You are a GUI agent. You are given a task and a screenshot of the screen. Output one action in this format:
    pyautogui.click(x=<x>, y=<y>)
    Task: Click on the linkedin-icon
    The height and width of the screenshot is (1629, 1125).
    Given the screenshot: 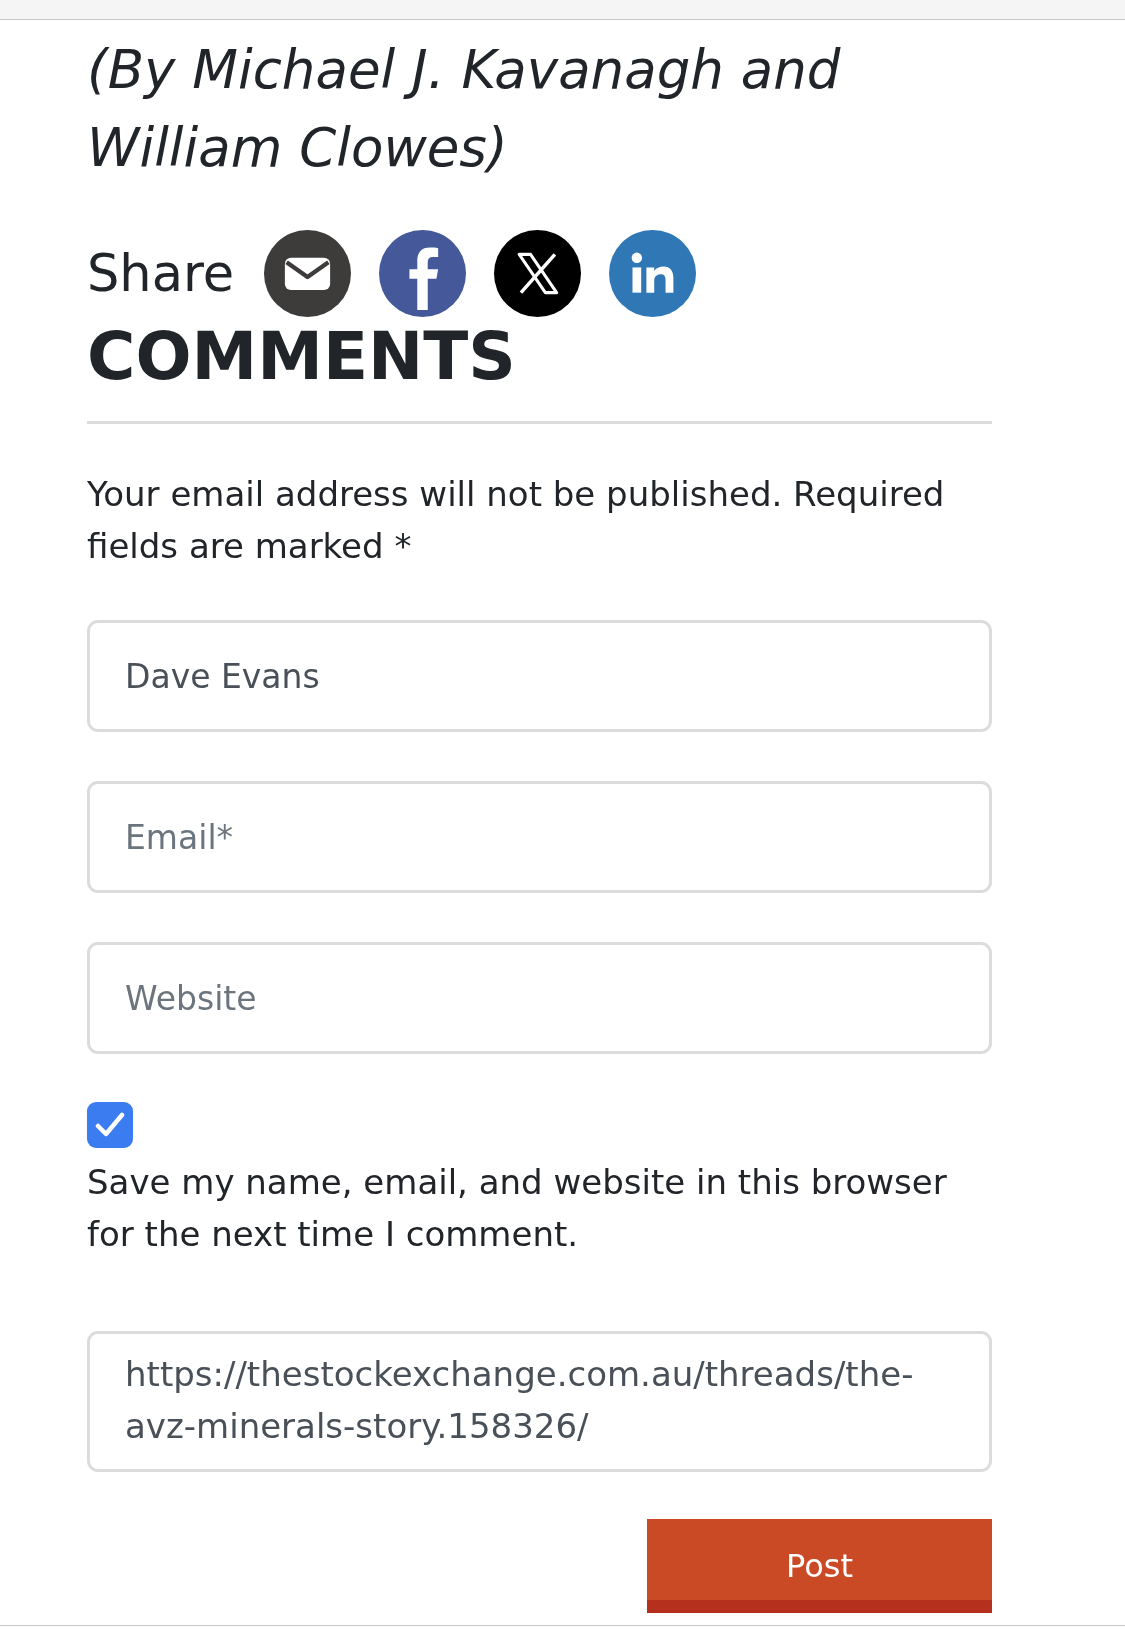 What is the action you would take?
    pyautogui.click(x=653, y=273)
    